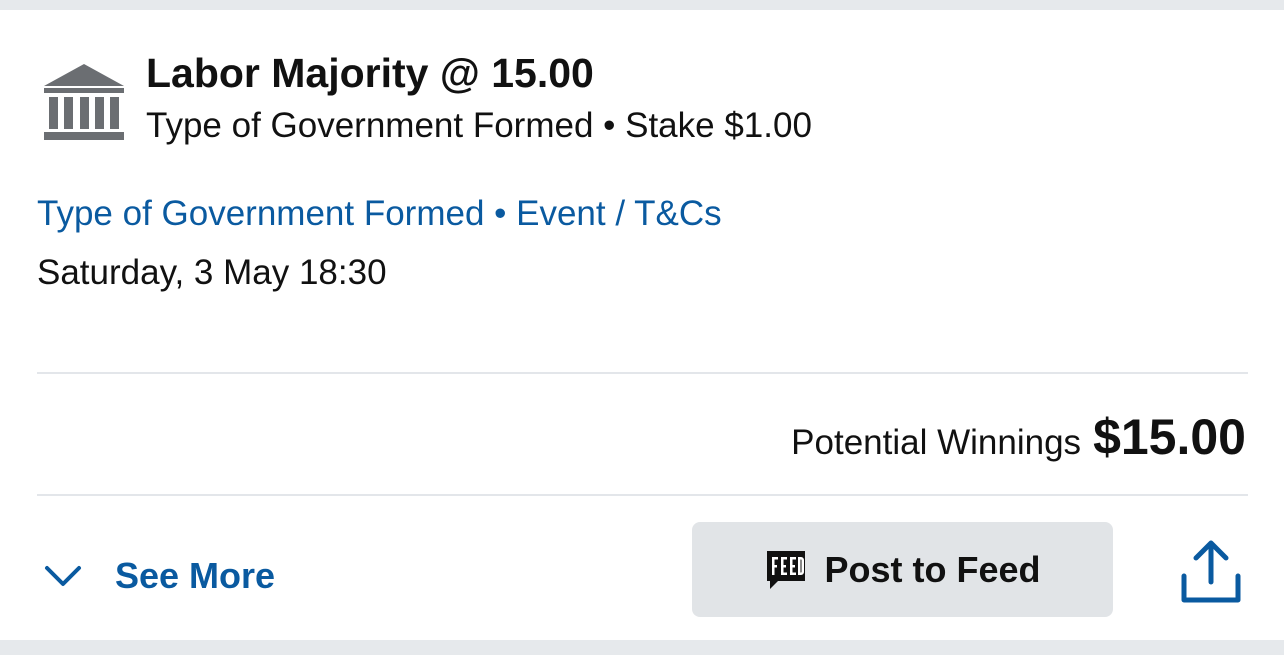 The width and height of the screenshot is (1284, 655). What do you see at coordinates (786, 569) in the screenshot?
I see `feed-speech-bubble-icon` at bounding box center [786, 569].